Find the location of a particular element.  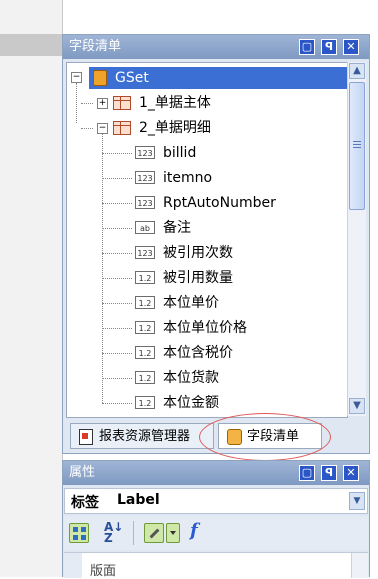

tree-node-root-label: GSet is located at coordinates (132, 78).